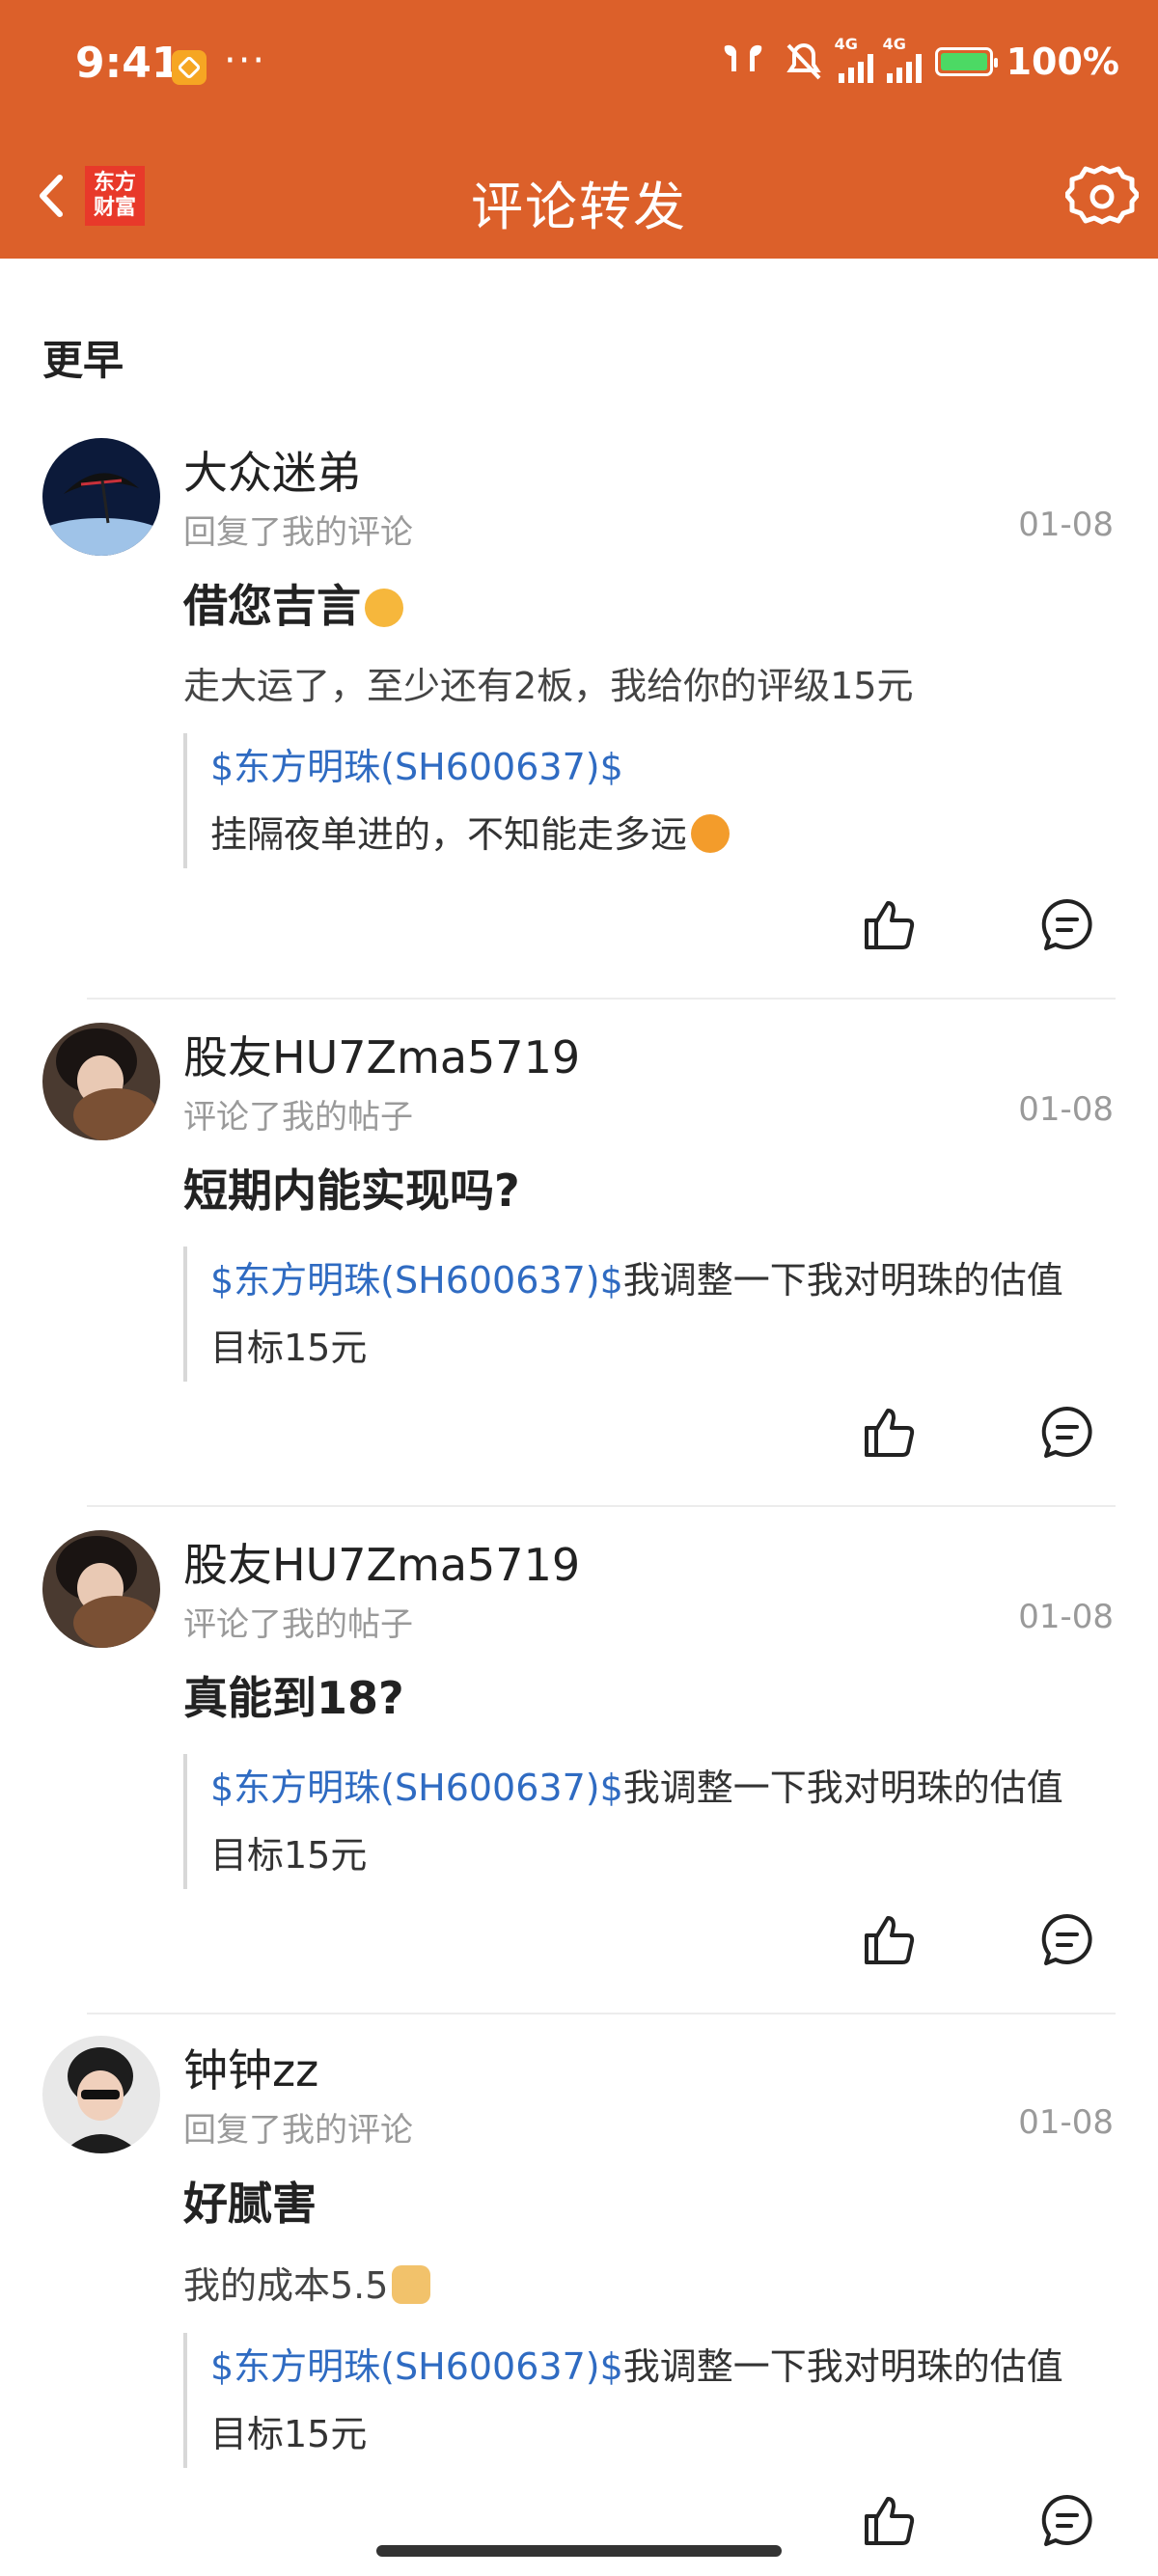 The image size is (1158, 2576). Describe the element at coordinates (245, 61) in the screenshot. I see `more-notifications-icon: ···` at that location.